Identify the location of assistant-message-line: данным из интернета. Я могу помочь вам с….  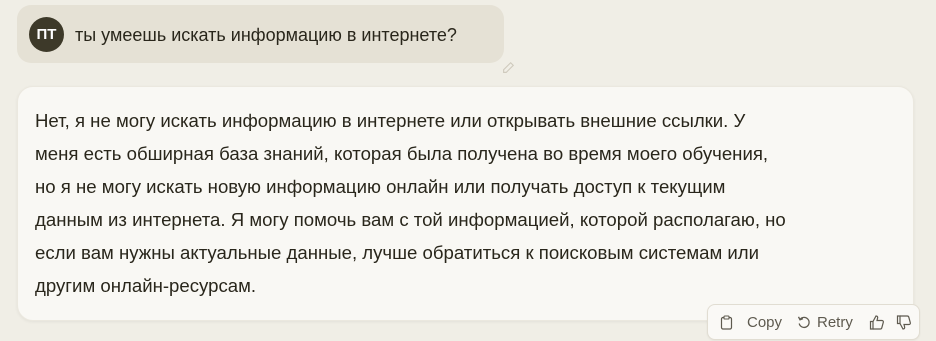
(410, 219).